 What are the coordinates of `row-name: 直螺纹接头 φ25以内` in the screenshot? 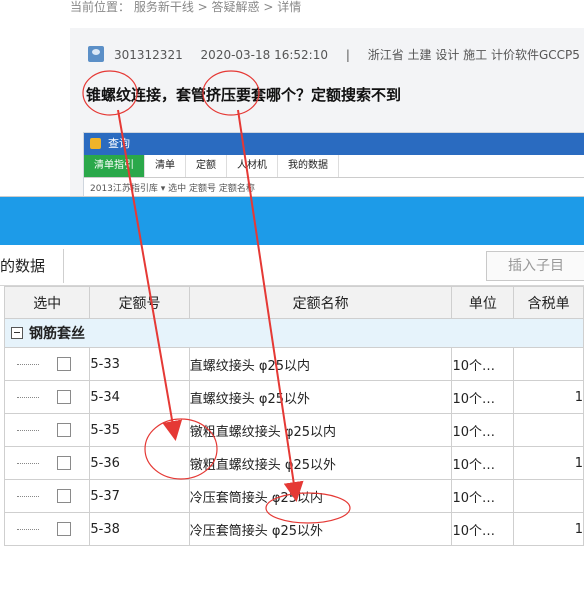 It's located at (320, 364).